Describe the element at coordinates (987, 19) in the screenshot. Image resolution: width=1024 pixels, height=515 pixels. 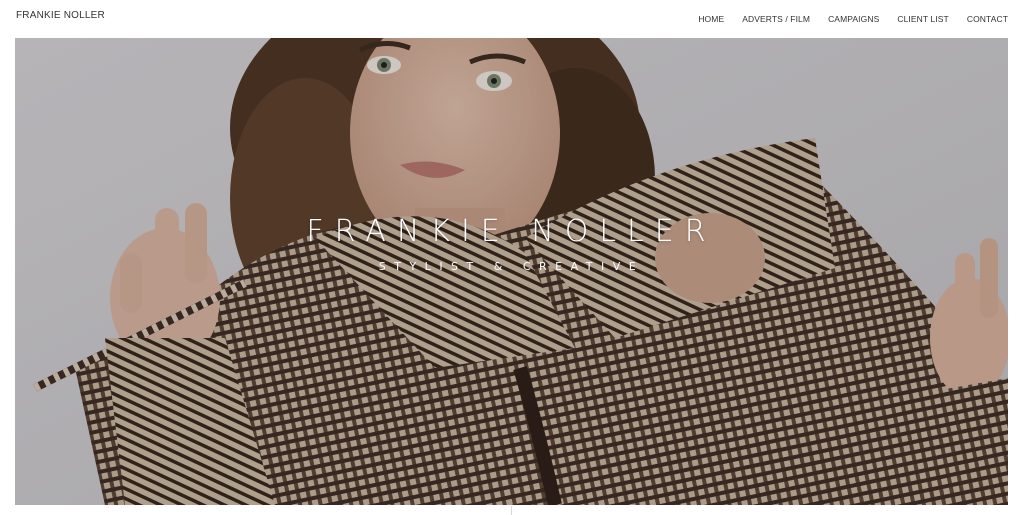
I see `nav-contact: CONTACT` at that location.